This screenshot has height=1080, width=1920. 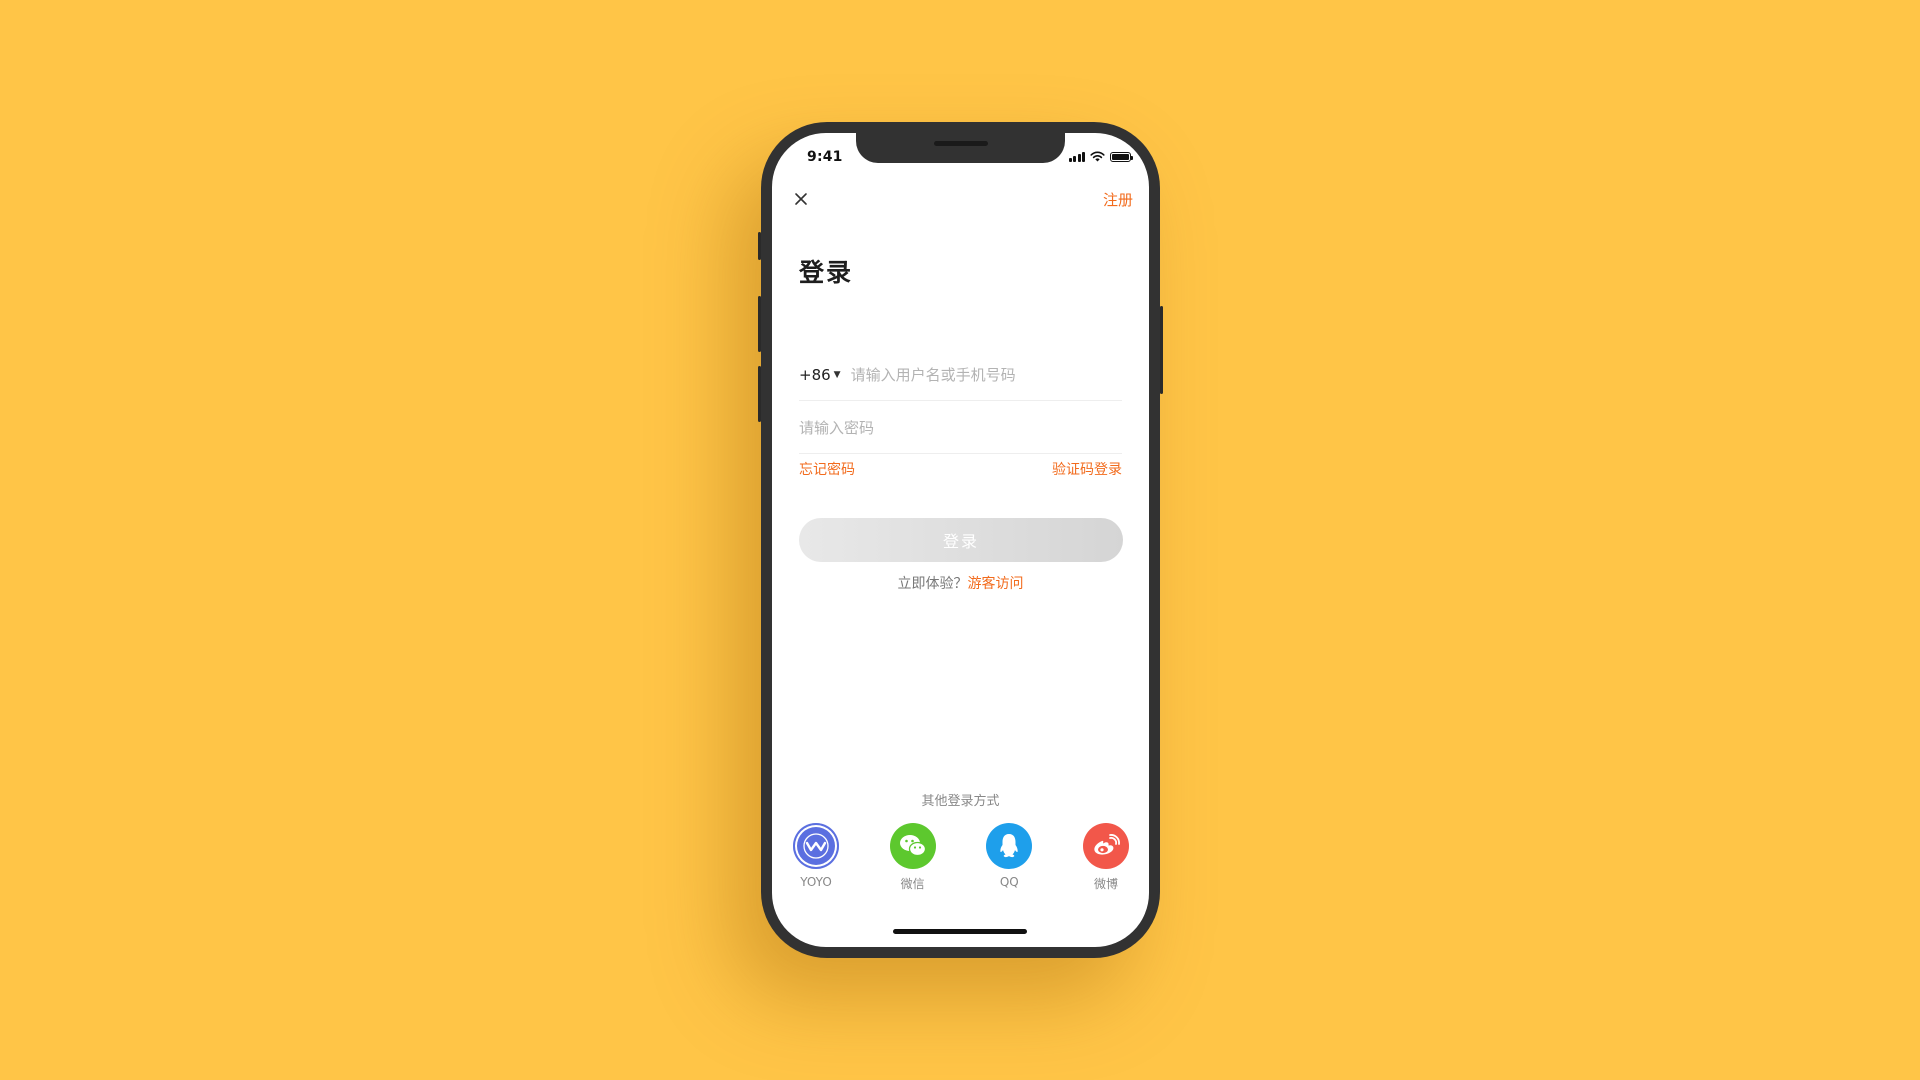 I want to click on qq-icon, so click(x=1009, y=846).